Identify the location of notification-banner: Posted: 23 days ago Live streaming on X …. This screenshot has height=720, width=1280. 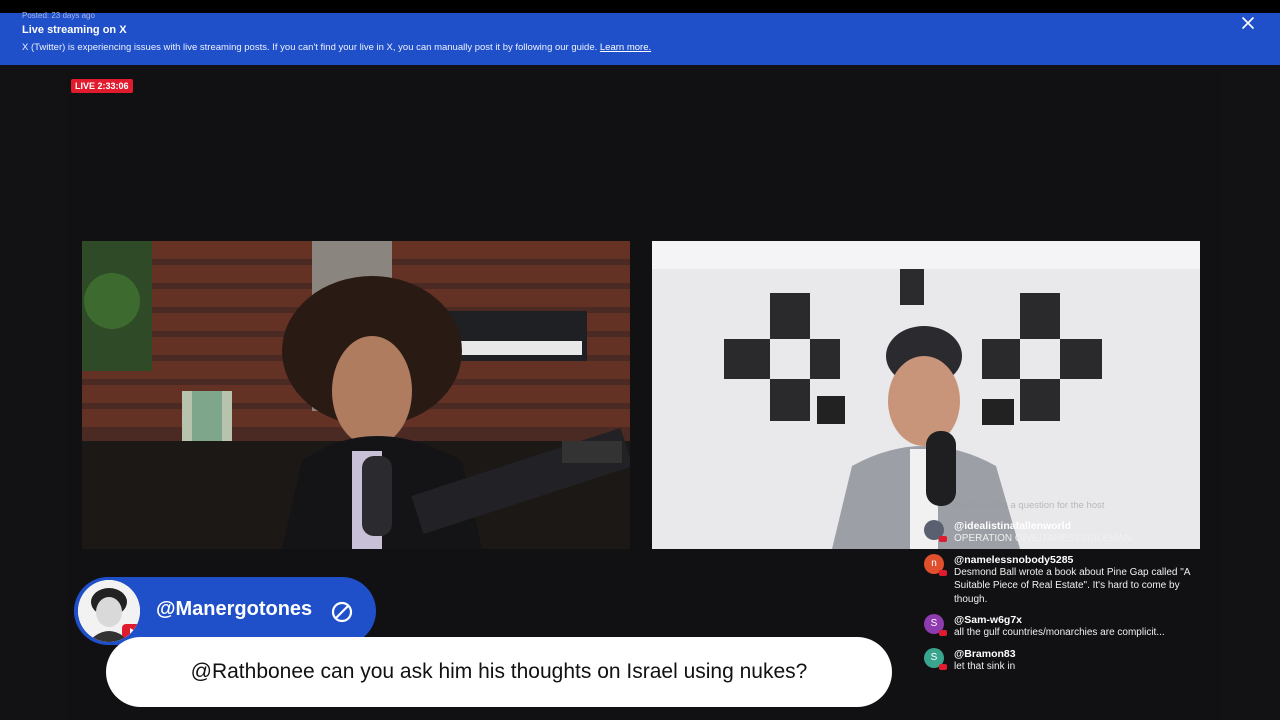
(640, 38).